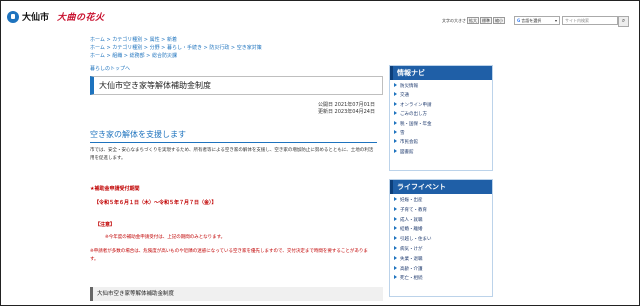 The image size is (640, 306). I want to click on list-item: 病気・けが, so click(443, 250).